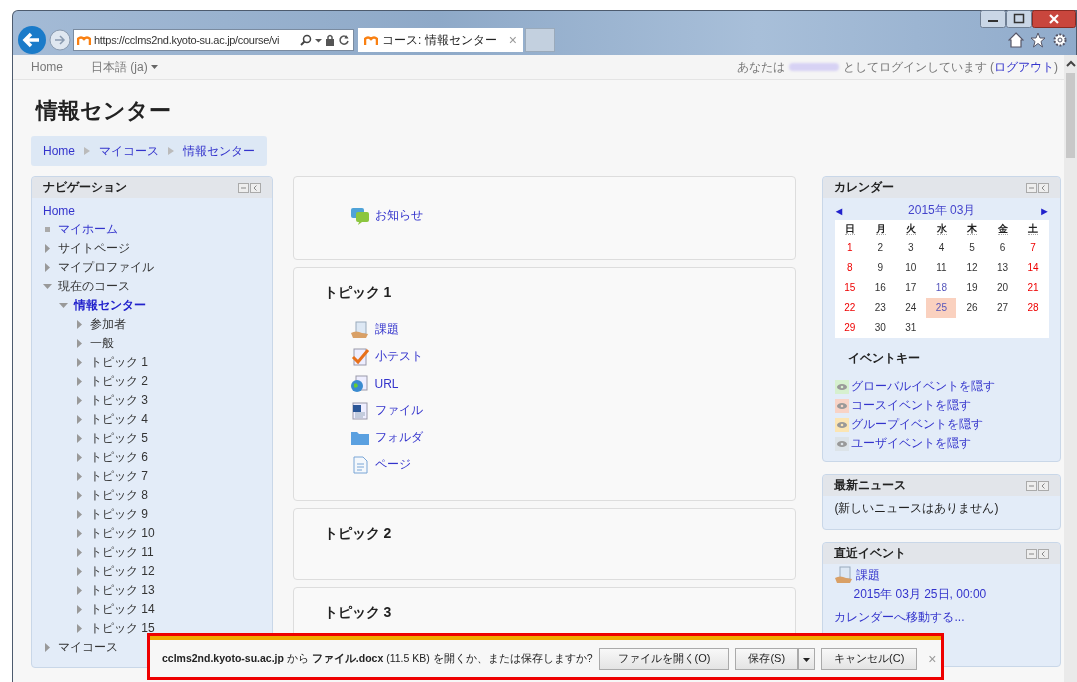 This screenshot has width=1077, height=682. What do you see at coordinates (1033, 288) in the screenshot?
I see `calendar-day: 21` at bounding box center [1033, 288].